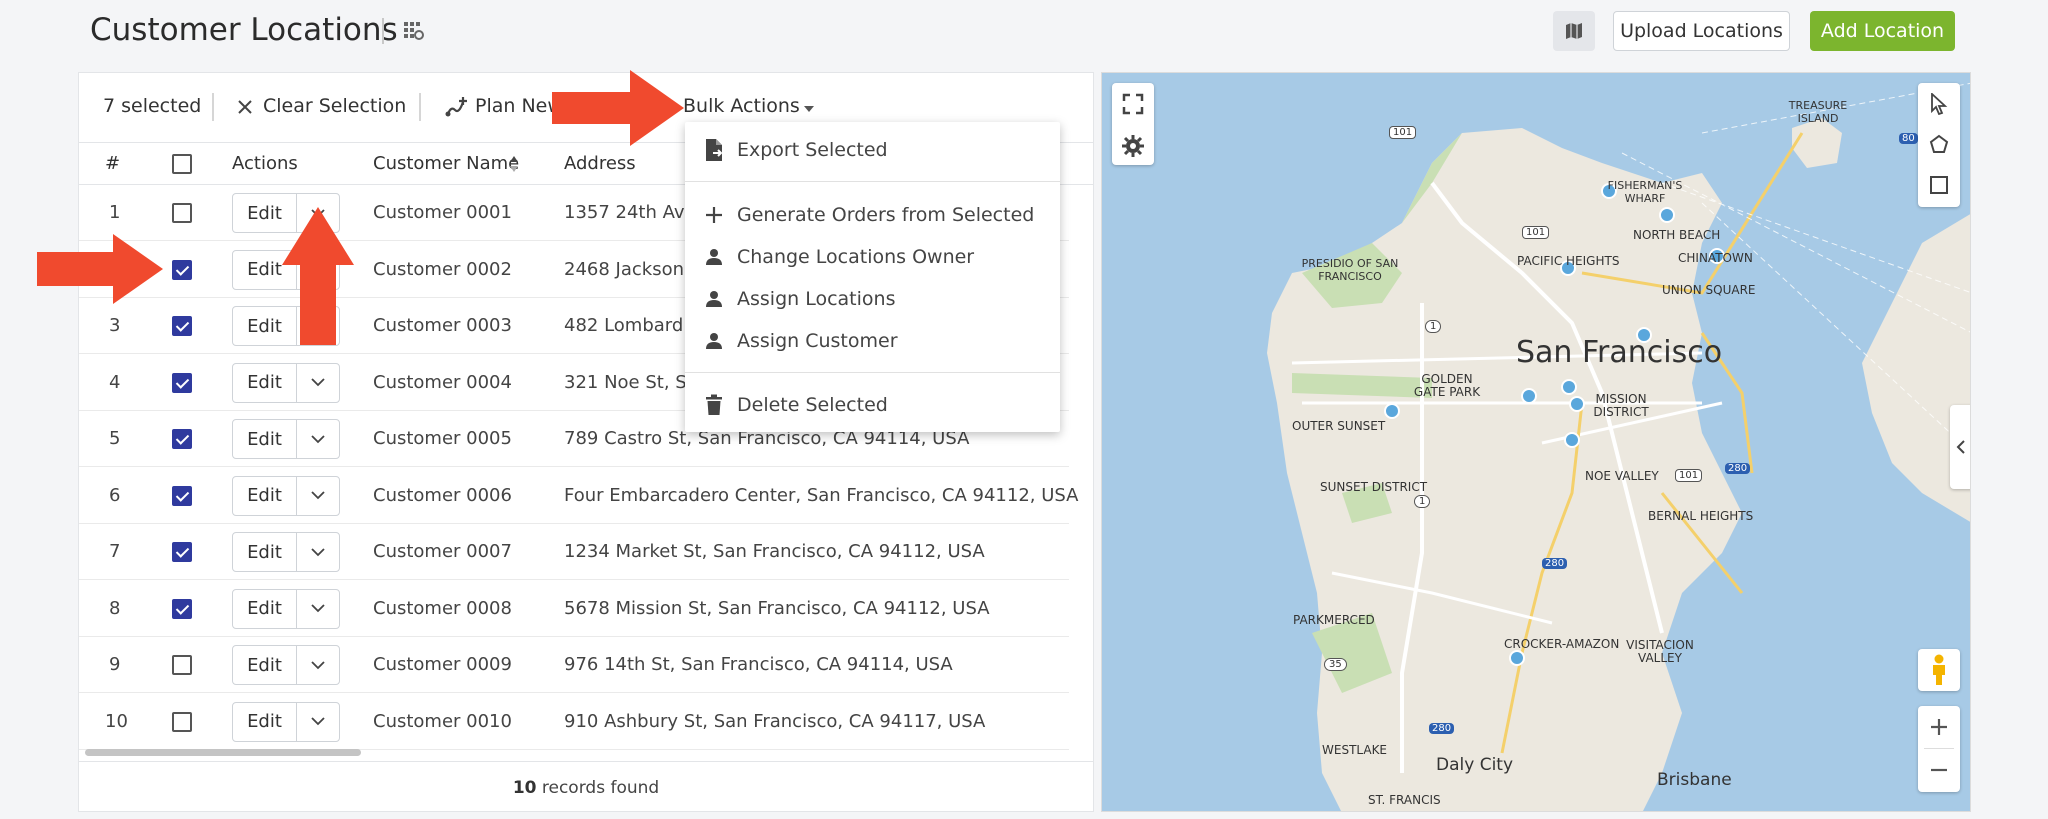 This screenshot has width=2048, height=819. I want to click on map-label: NORTH BEACH, so click(1677, 235).